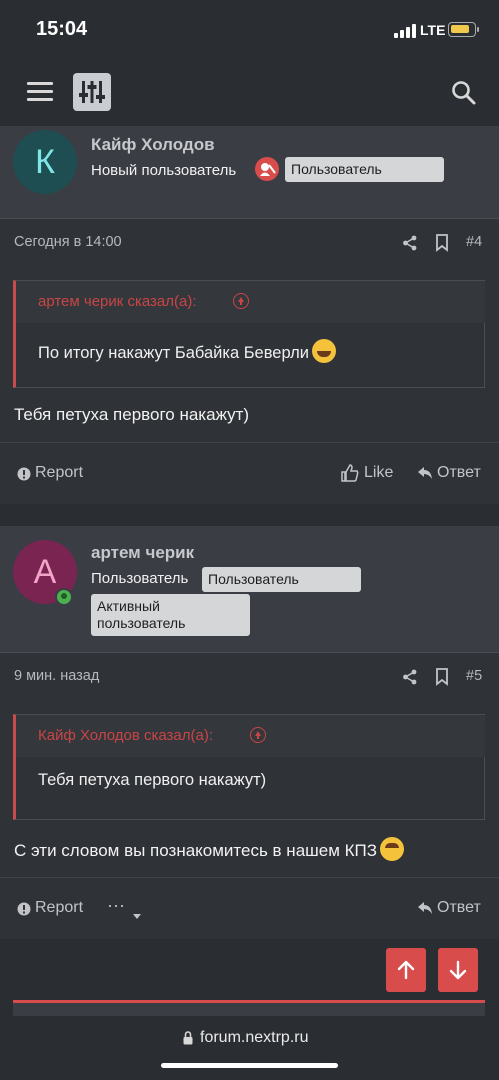 The height and width of the screenshot is (1080, 499). I want to click on top-nav, so click(249, 93).